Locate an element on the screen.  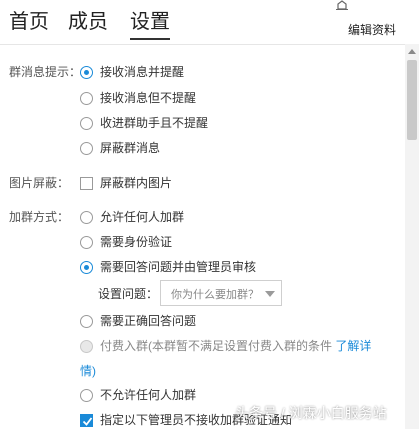
edit-profile-link: 编辑资料 is located at coordinates (372, 29).